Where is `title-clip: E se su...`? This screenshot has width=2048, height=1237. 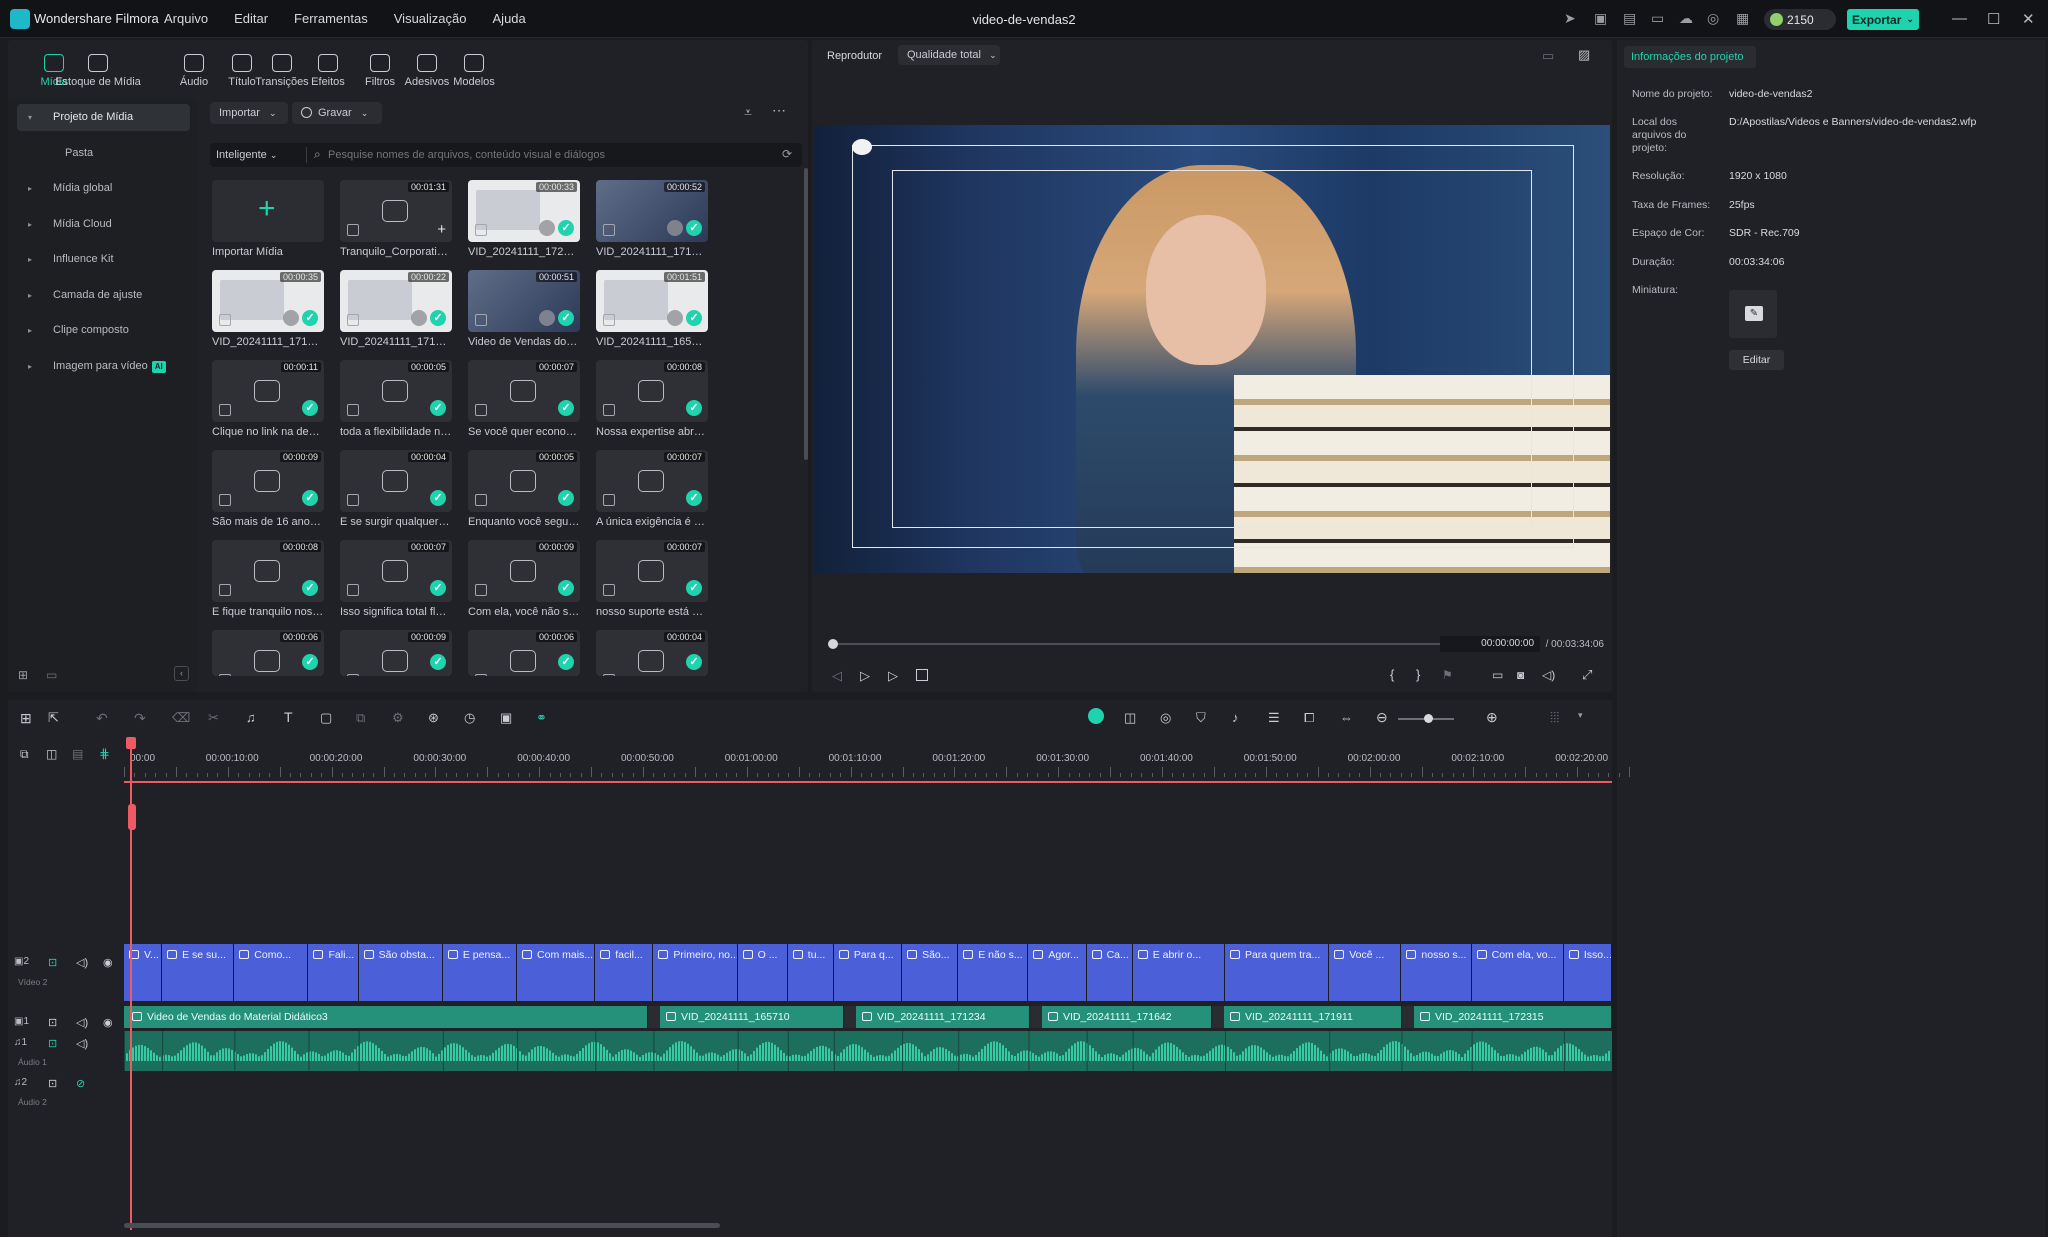 title-clip: E se su... is located at coordinates (198, 972).